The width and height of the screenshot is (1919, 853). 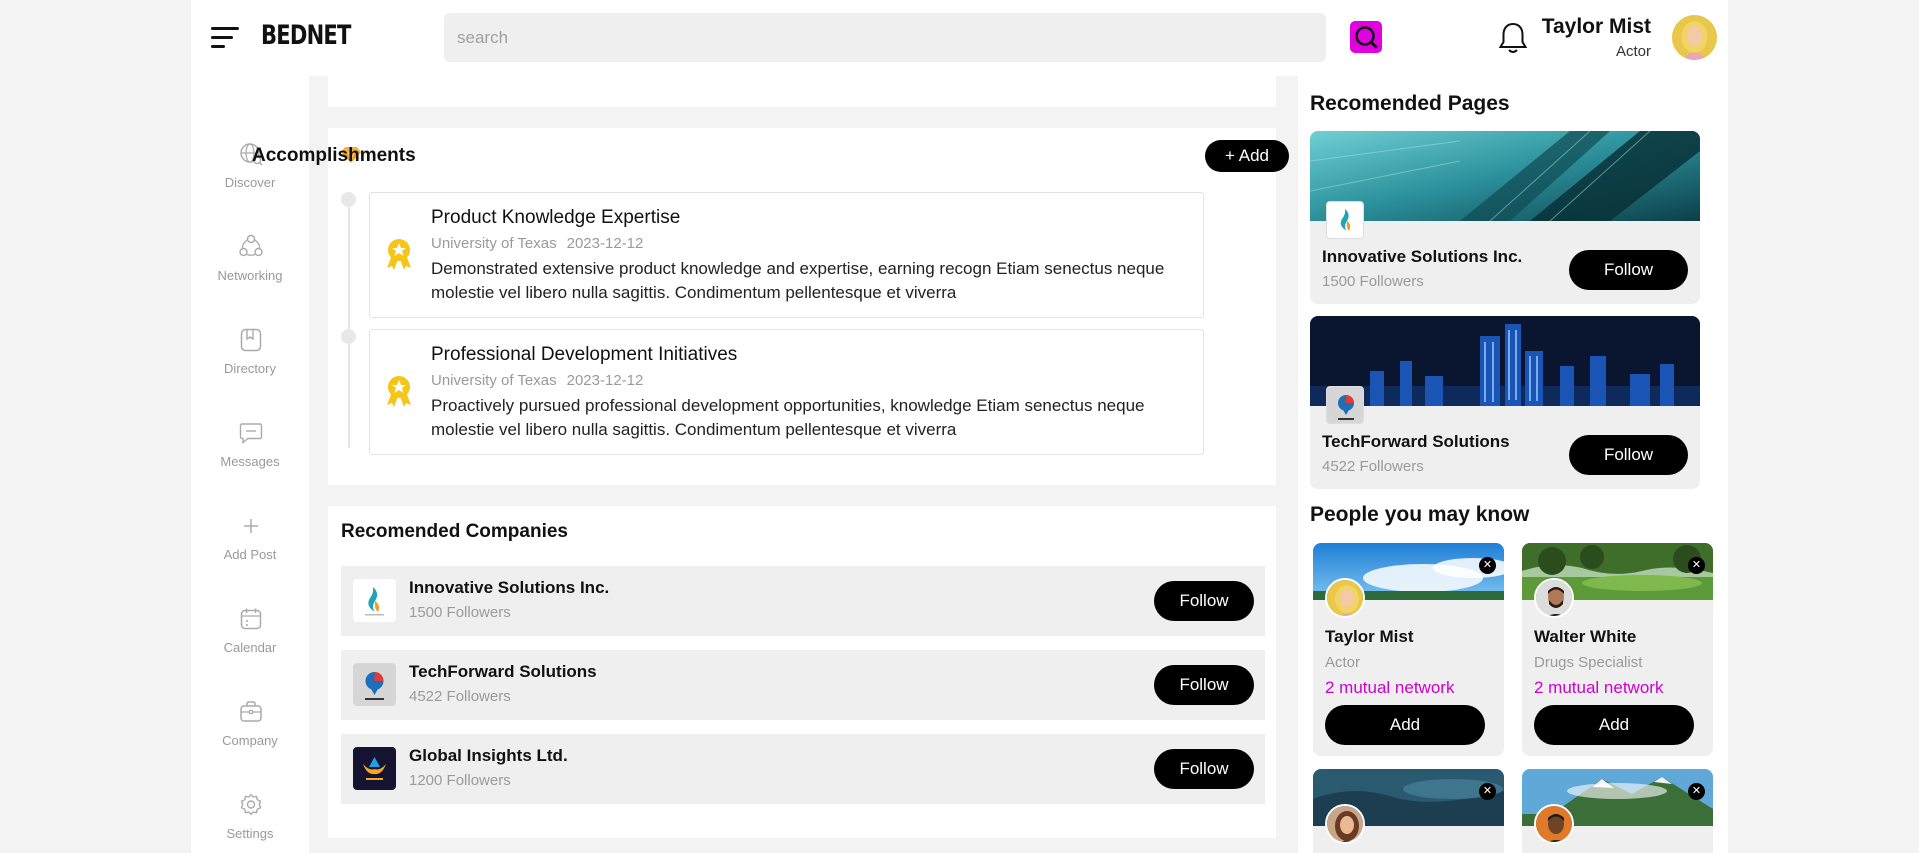 What do you see at coordinates (509, 588) in the screenshot?
I see `company-name: Innovative Solutions Inc.` at bounding box center [509, 588].